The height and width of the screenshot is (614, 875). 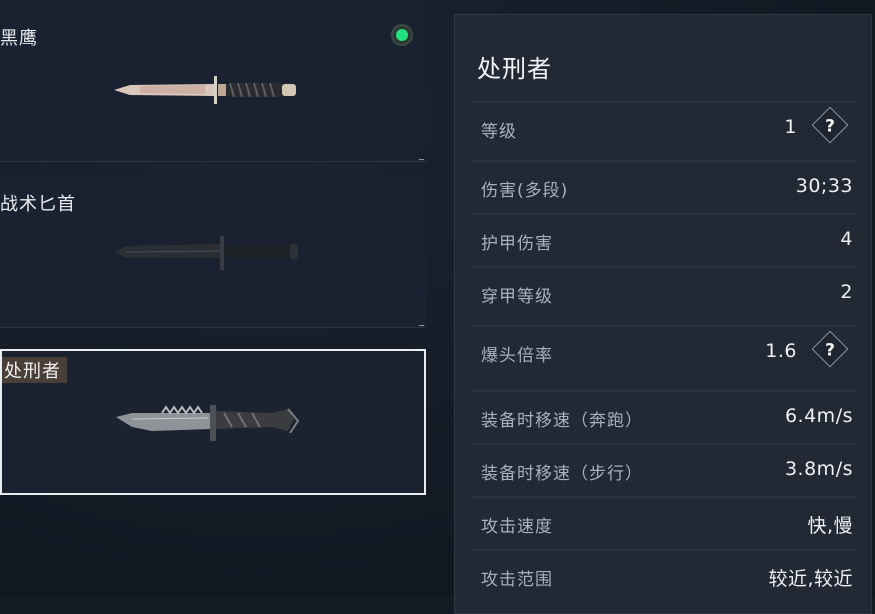 I want to click on stat-value: 6.4m/s, so click(x=818, y=416).